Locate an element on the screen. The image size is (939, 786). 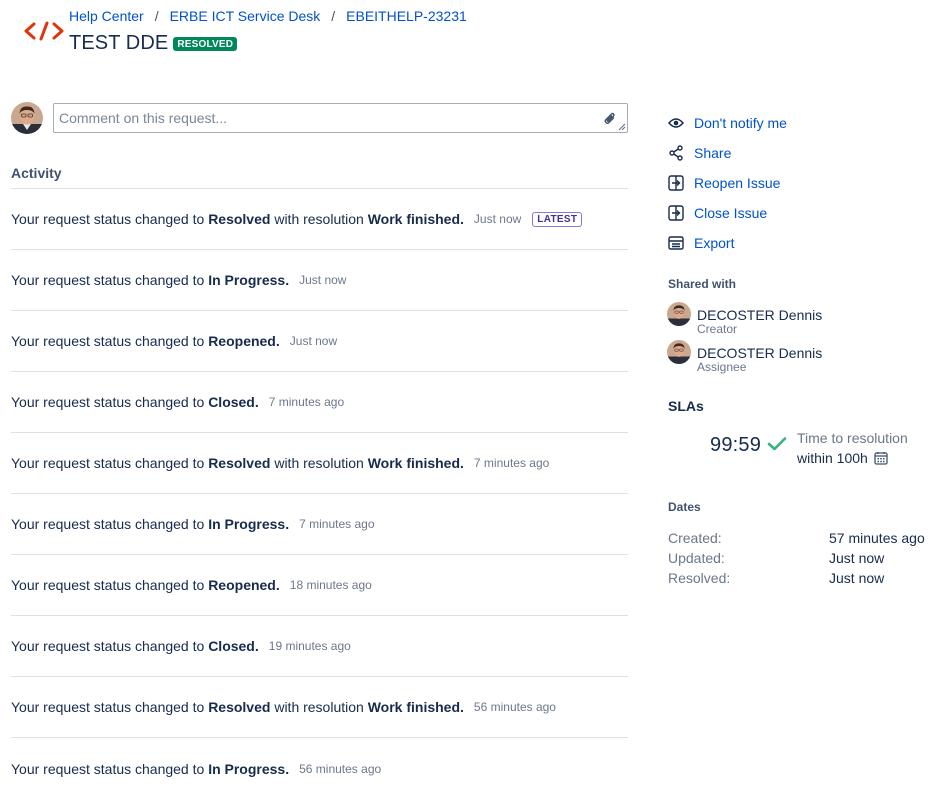
breadcrumb-issue-key: EBEITHELP-23231 is located at coordinates (406, 16).